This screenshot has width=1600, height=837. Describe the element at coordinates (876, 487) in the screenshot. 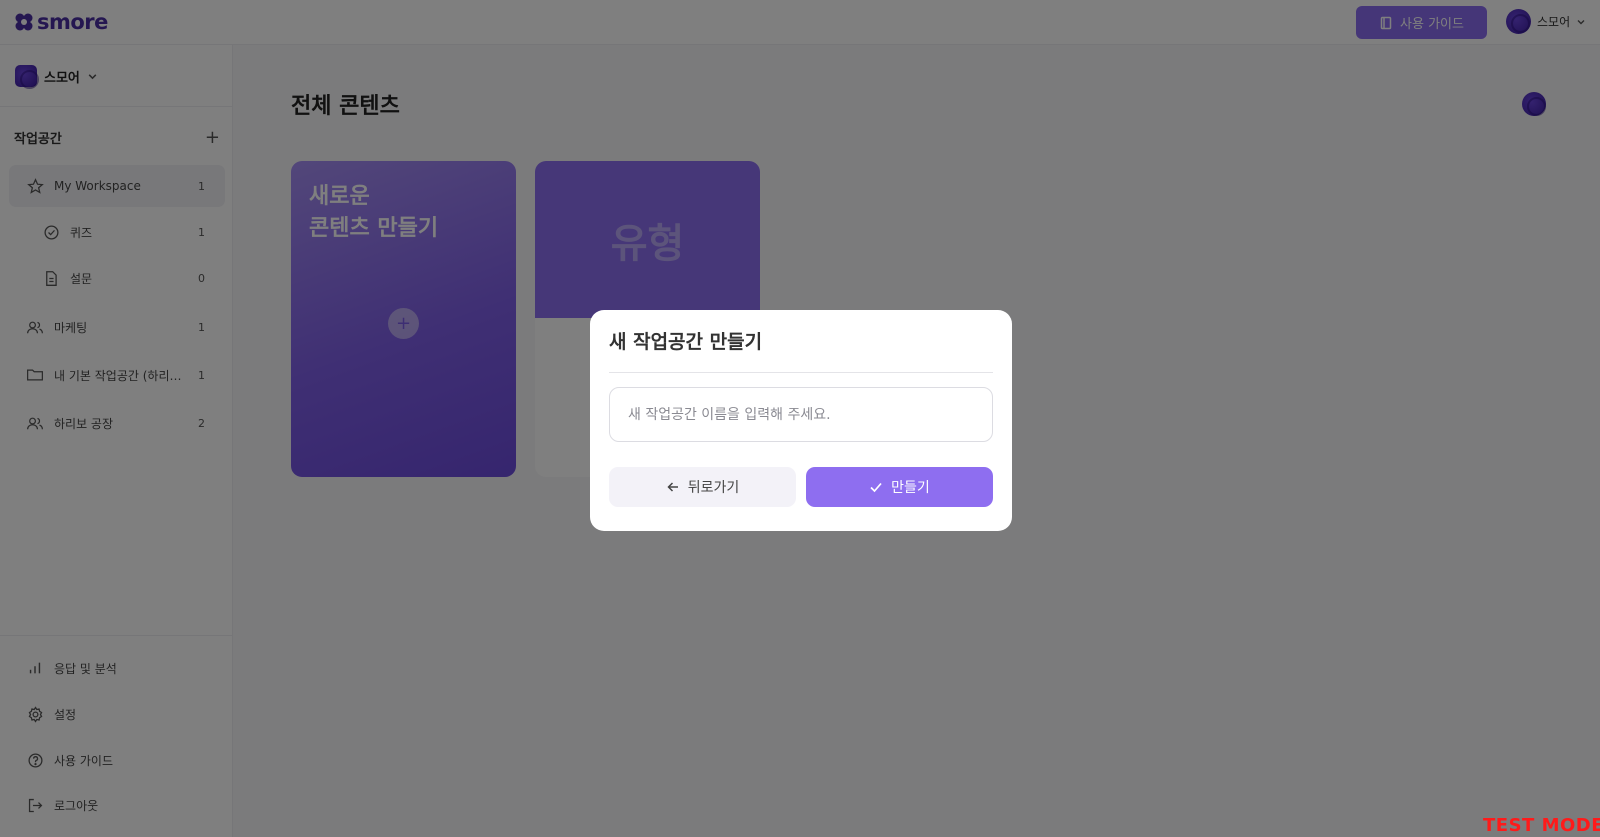

I see `check-icon` at that location.